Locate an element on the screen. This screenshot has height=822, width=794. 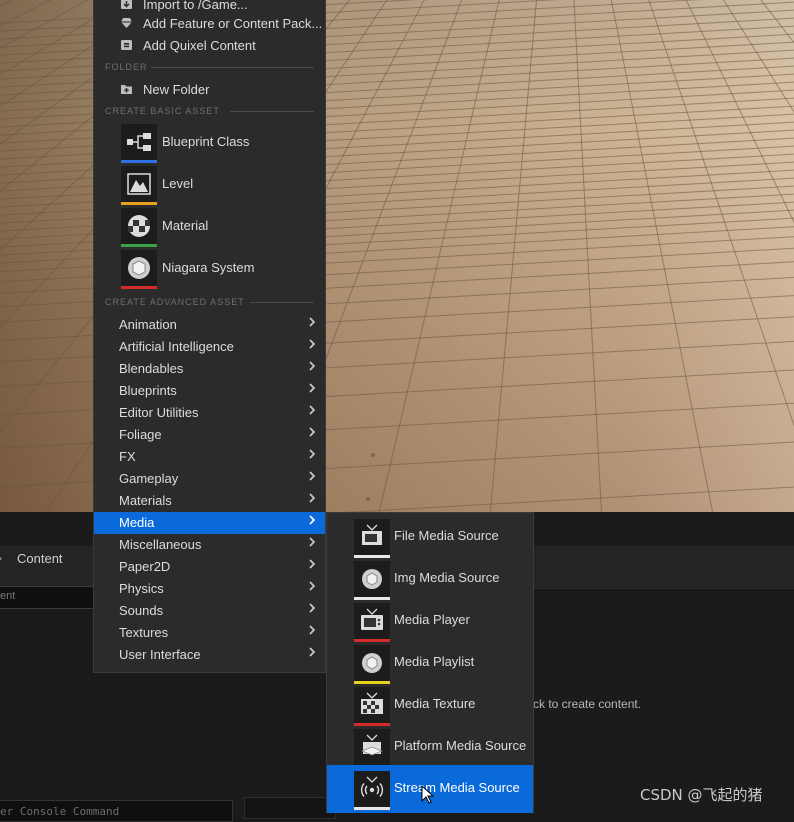
menu-item-label: Textures is located at coordinates (144, 632).